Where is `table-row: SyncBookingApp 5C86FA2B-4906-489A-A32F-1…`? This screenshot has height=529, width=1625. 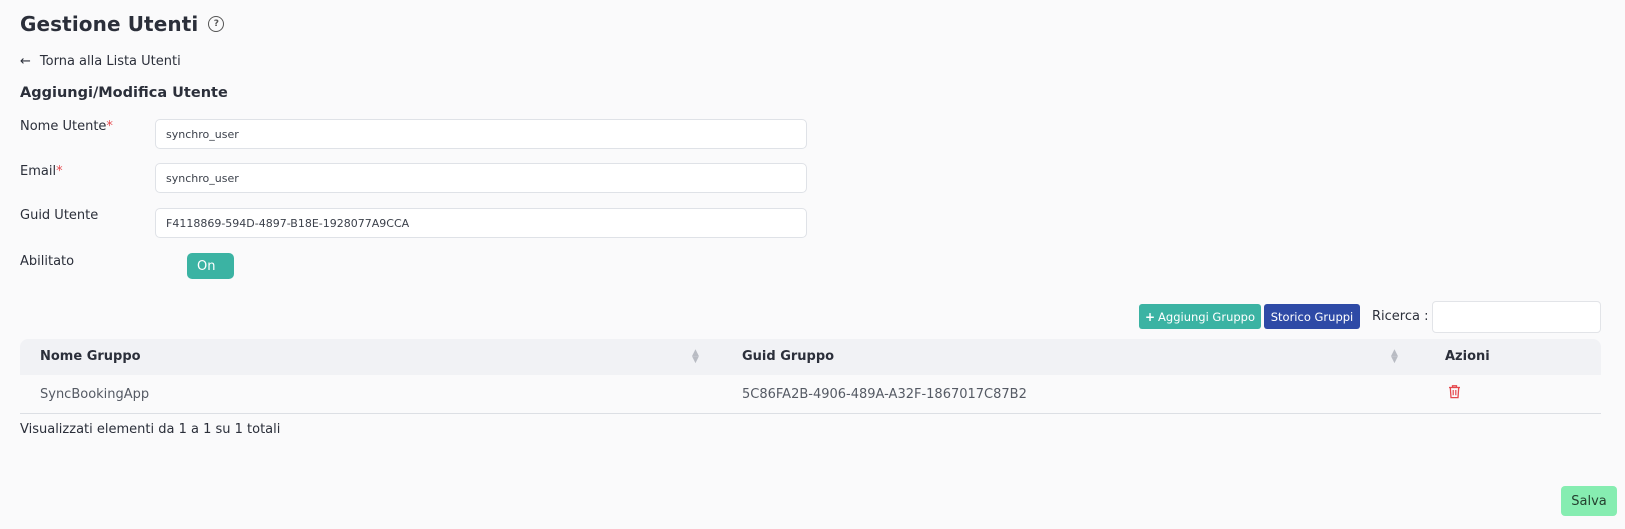 table-row: SyncBookingApp 5C86FA2B-4906-489A-A32F-1… is located at coordinates (810, 394).